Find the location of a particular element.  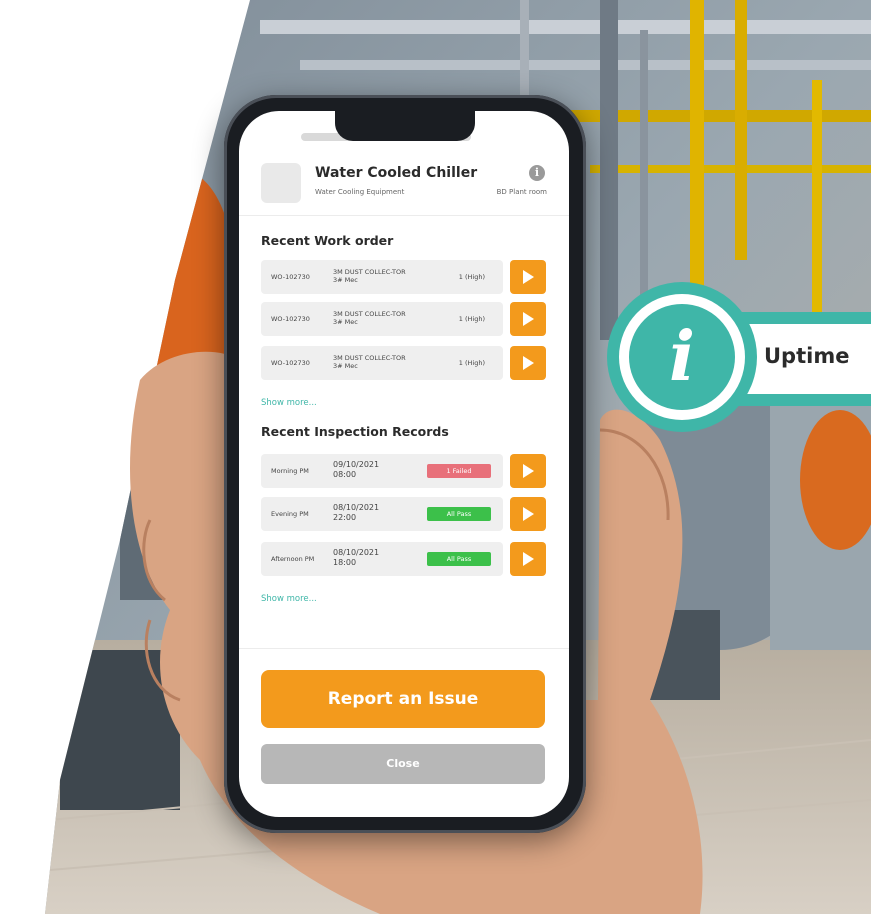

inspection-datetime: 08/10/2021 22:00 is located at coordinates (373, 513).